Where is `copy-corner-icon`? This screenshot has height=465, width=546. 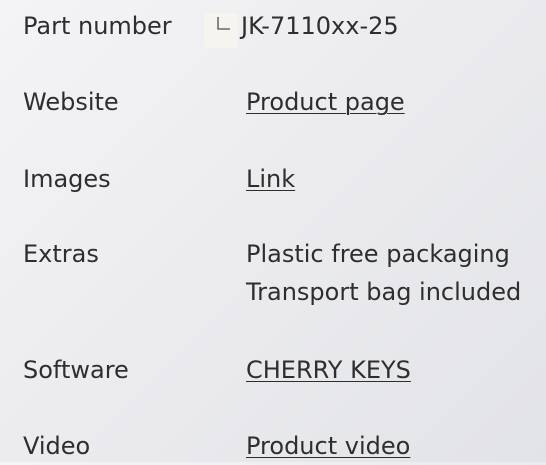
copy-corner-icon is located at coordinates (221, 30).